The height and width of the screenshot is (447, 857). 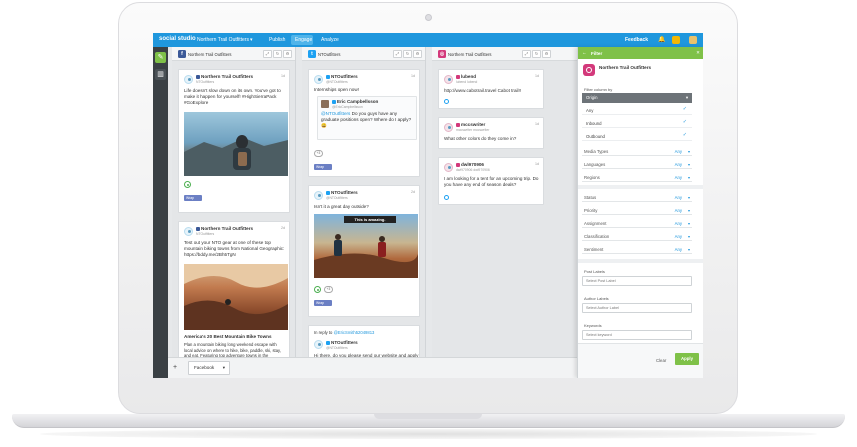 What do you see at coordinates (236, 297) in the screenshot?
I see `link-preview-image` at bounding box center [236, 297].